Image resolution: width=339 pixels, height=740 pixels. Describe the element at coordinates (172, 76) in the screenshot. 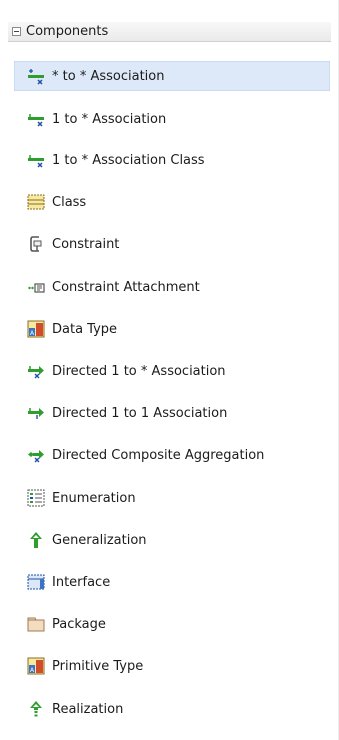

I see `palette-item-many-to-many-association: * to * Association` at that location.